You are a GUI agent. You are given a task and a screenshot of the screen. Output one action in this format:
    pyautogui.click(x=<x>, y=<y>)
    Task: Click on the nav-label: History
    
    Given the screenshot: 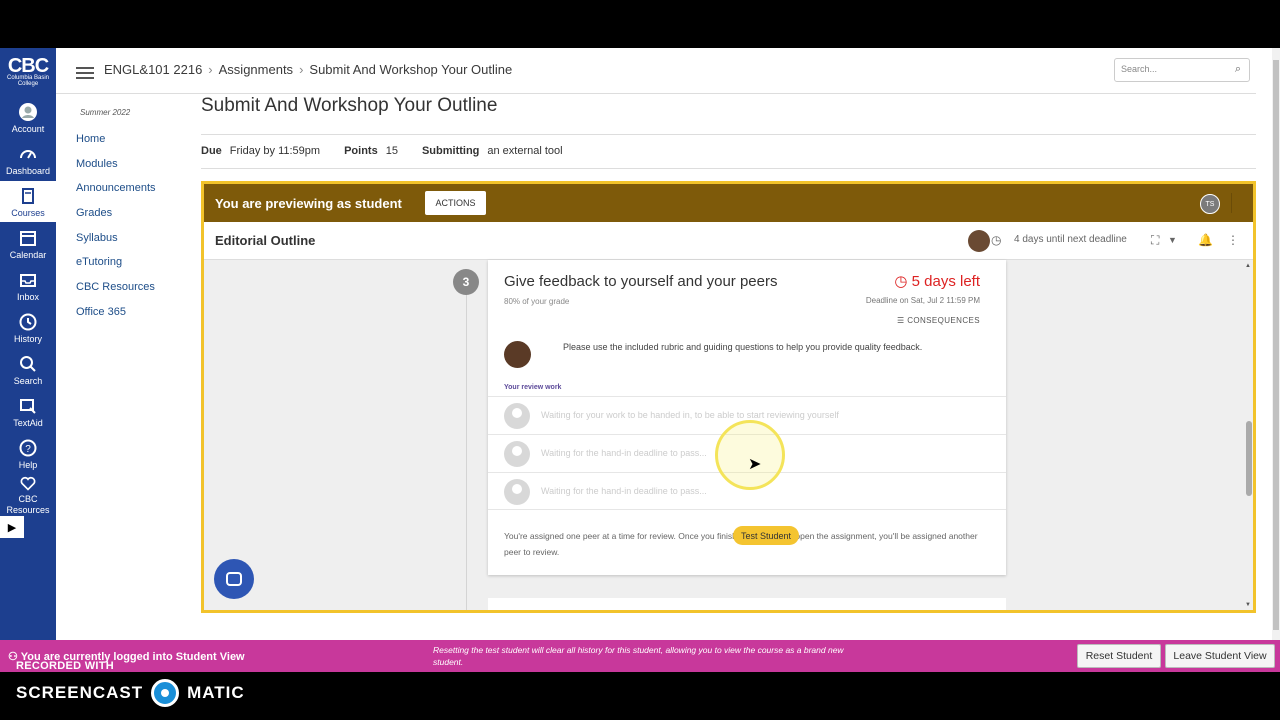 What is the action you would take?
    pyautogui.click(x=27, y=338)
    